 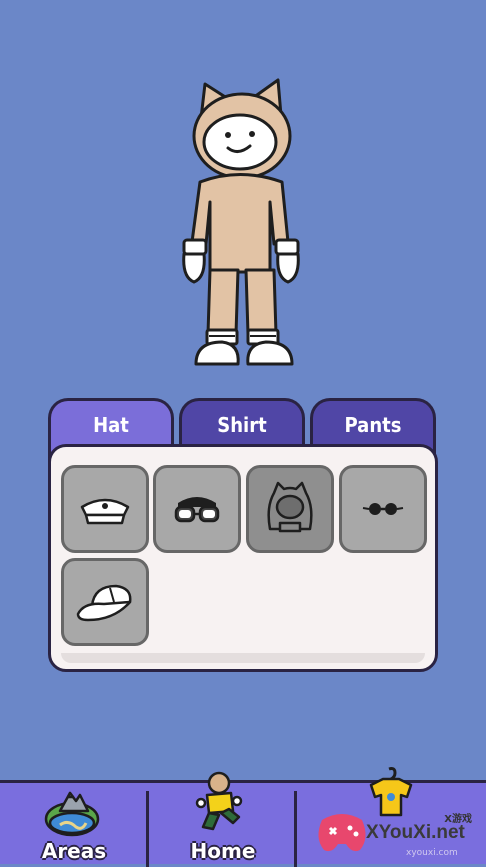 What do you see at coordinates (219, 801) in the screenshot?
I see `running-character-icon` at bounding box center [219, 801].